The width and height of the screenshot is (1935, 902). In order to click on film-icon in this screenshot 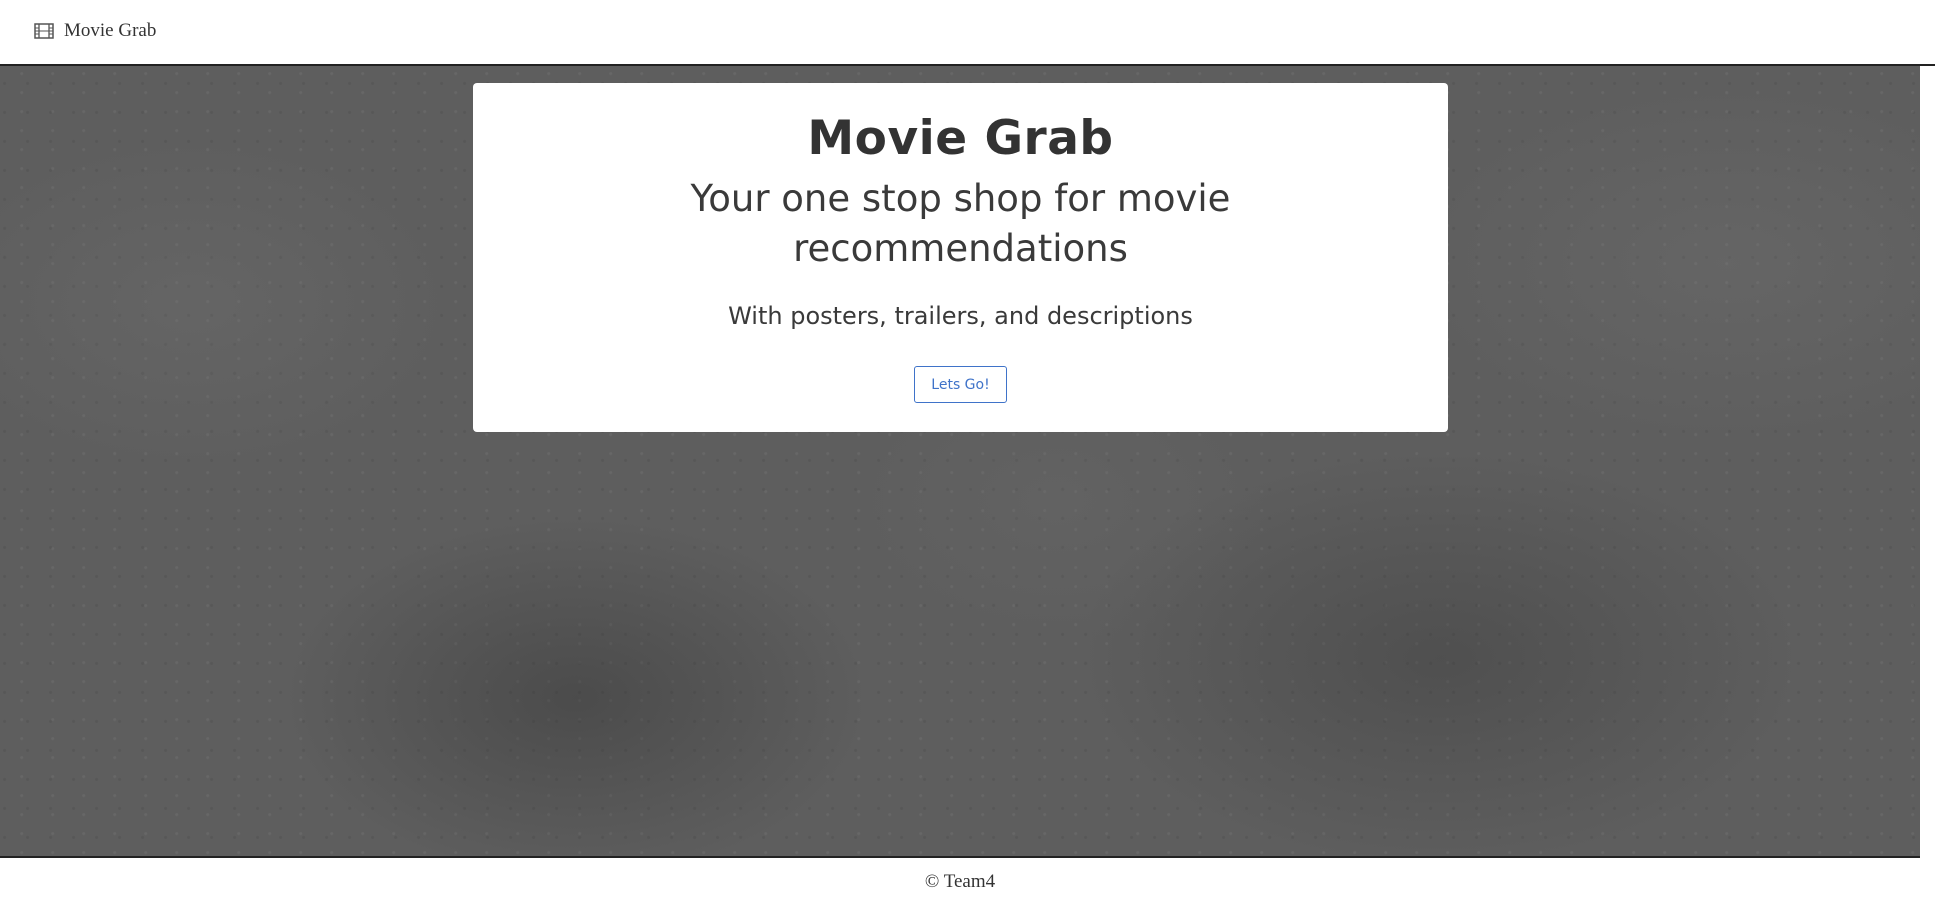, I will do `click(44, 31)`.